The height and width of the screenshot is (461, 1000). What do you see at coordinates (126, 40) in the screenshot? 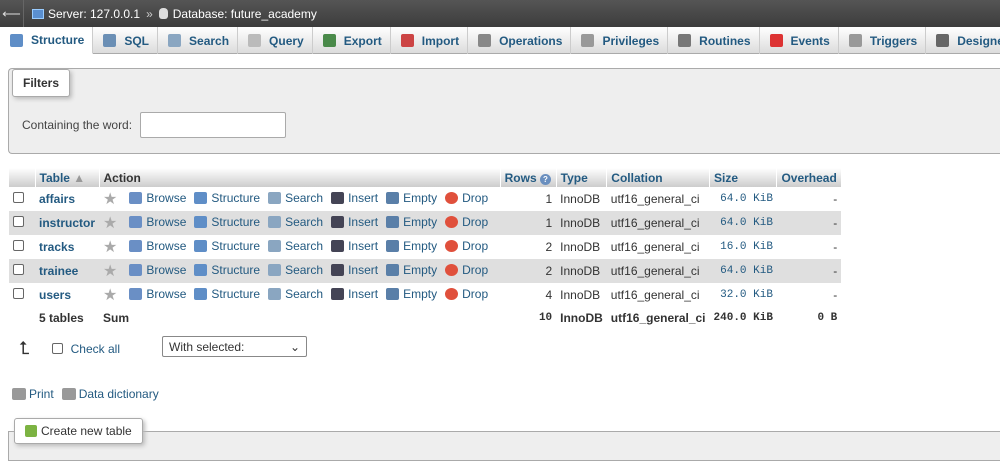
I see `tab-sql: SQL` at bounding box center [126, 40].